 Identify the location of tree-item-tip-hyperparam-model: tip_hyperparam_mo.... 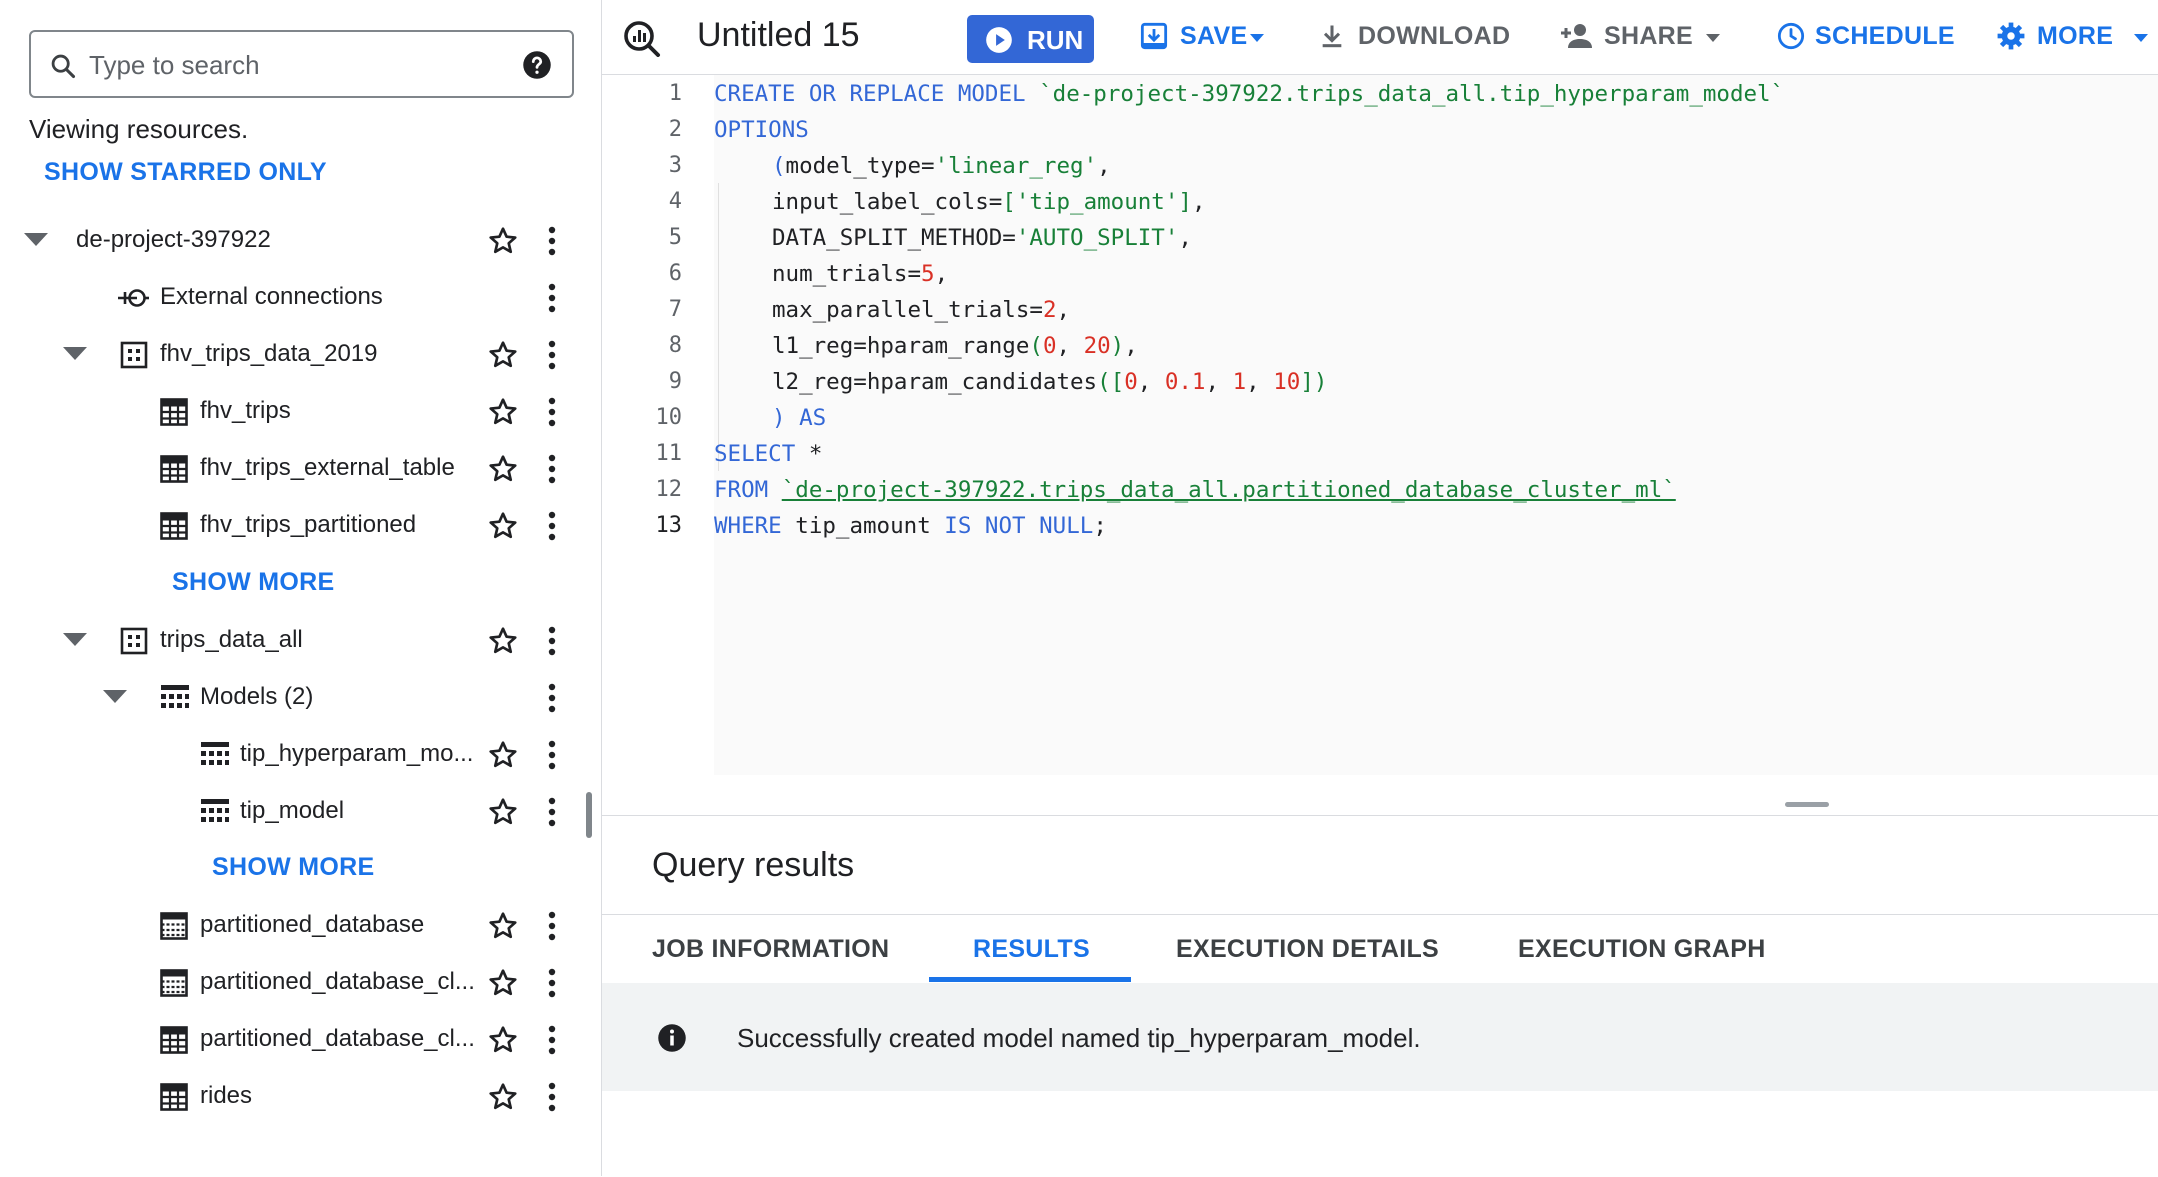
(295, 755).